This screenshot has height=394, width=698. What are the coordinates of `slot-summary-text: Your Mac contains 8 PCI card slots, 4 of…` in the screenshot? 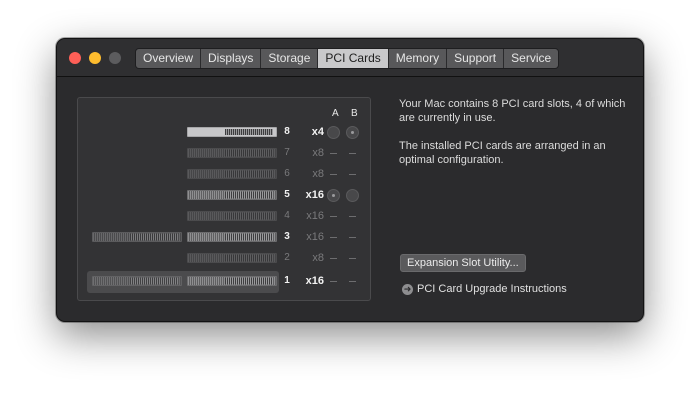 It's located at (512, 111).